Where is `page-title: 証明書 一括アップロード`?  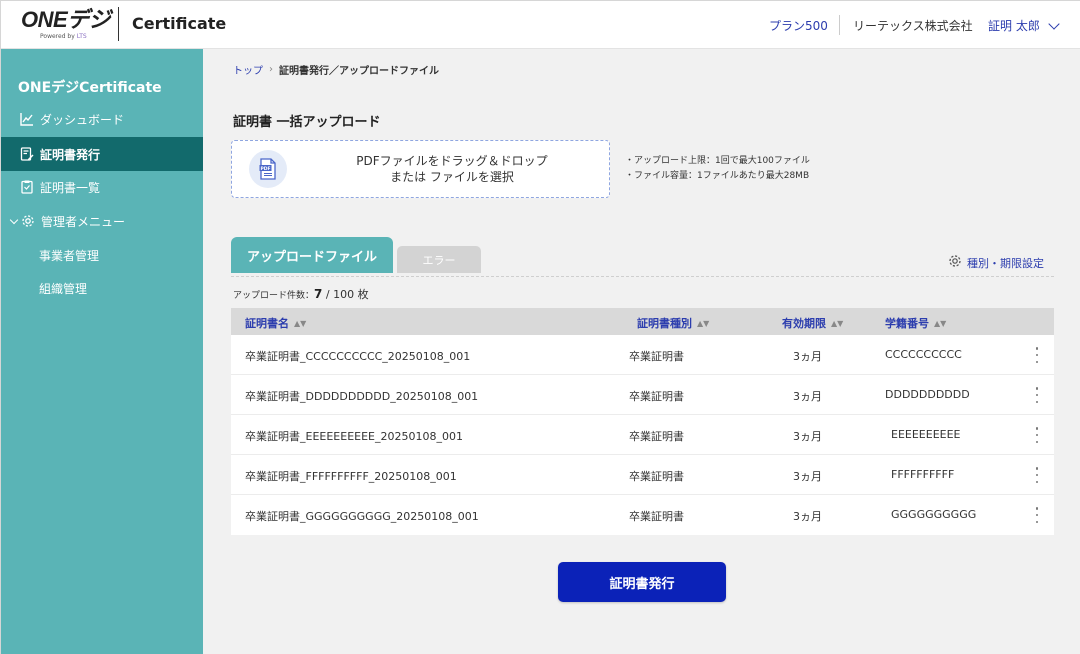 page-title: 証明書 一括アップロード is located at coordinates (307, 122).